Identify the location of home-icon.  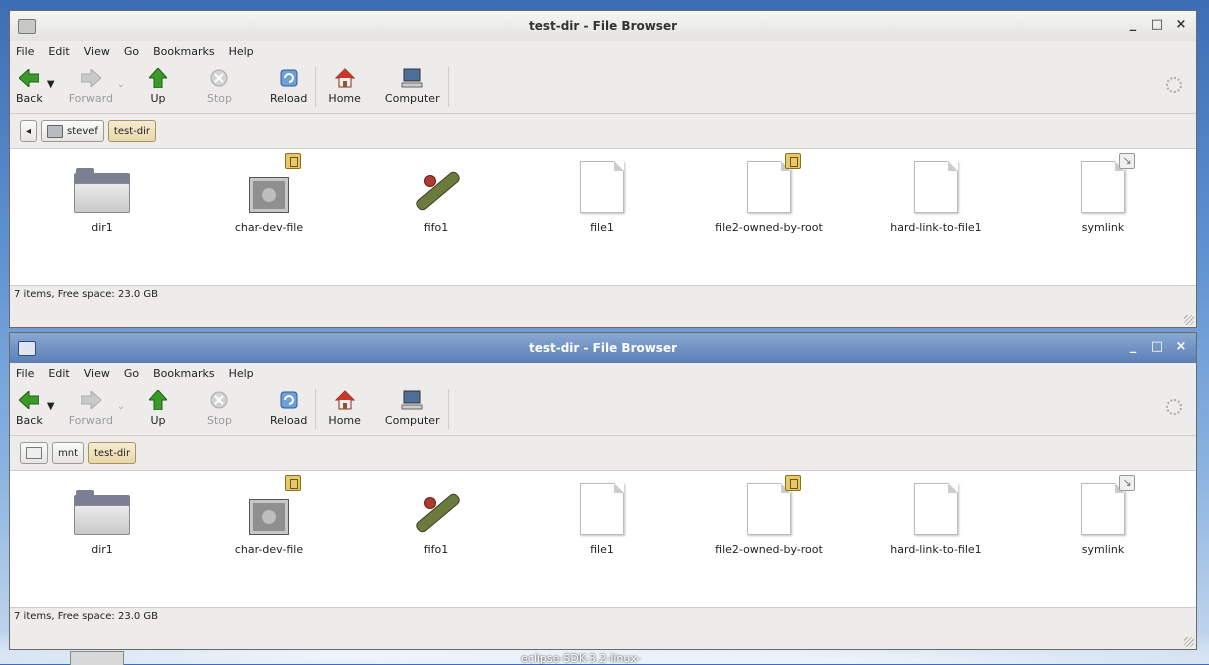
(345, 78).